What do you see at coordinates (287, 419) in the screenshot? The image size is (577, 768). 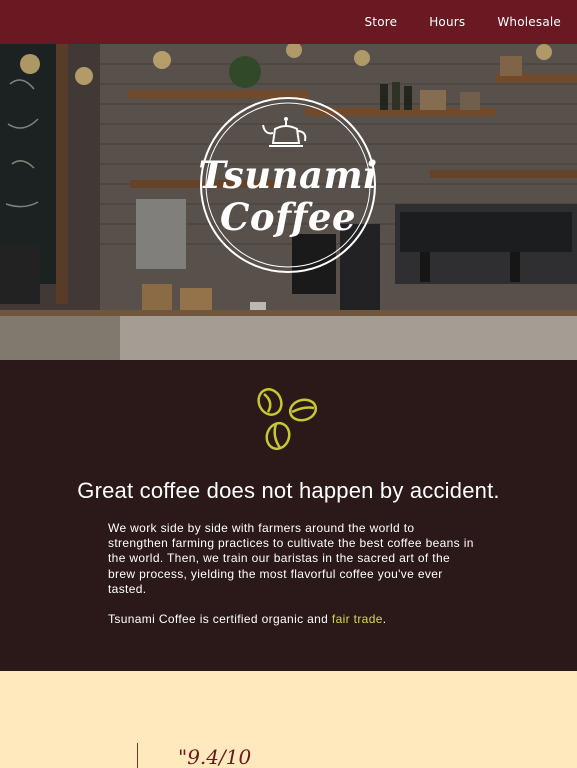 I see `coffee-beans-icon` at bounding box center [287, 419].